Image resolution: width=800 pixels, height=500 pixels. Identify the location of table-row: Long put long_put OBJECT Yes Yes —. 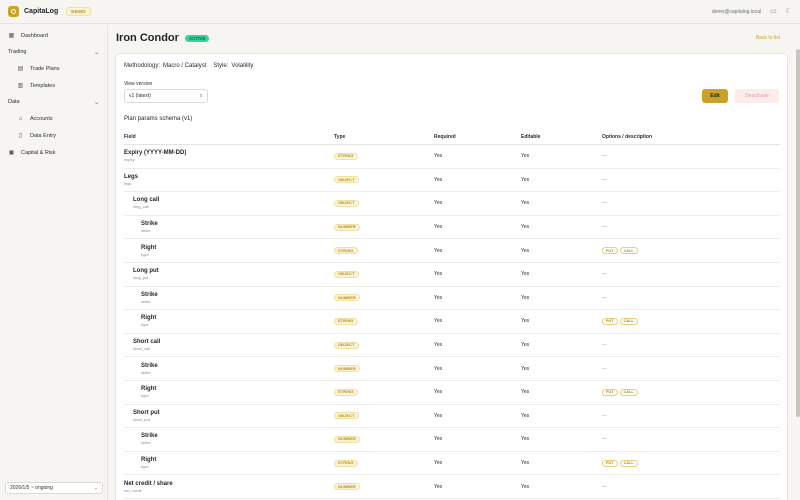
(452, 275).